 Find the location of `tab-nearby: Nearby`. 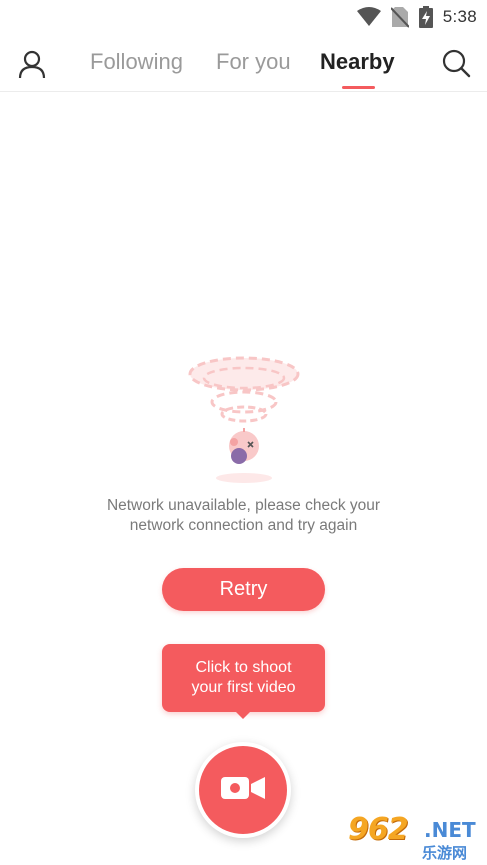

tab-nearby: Nearby is located at coordinates (357, 62).